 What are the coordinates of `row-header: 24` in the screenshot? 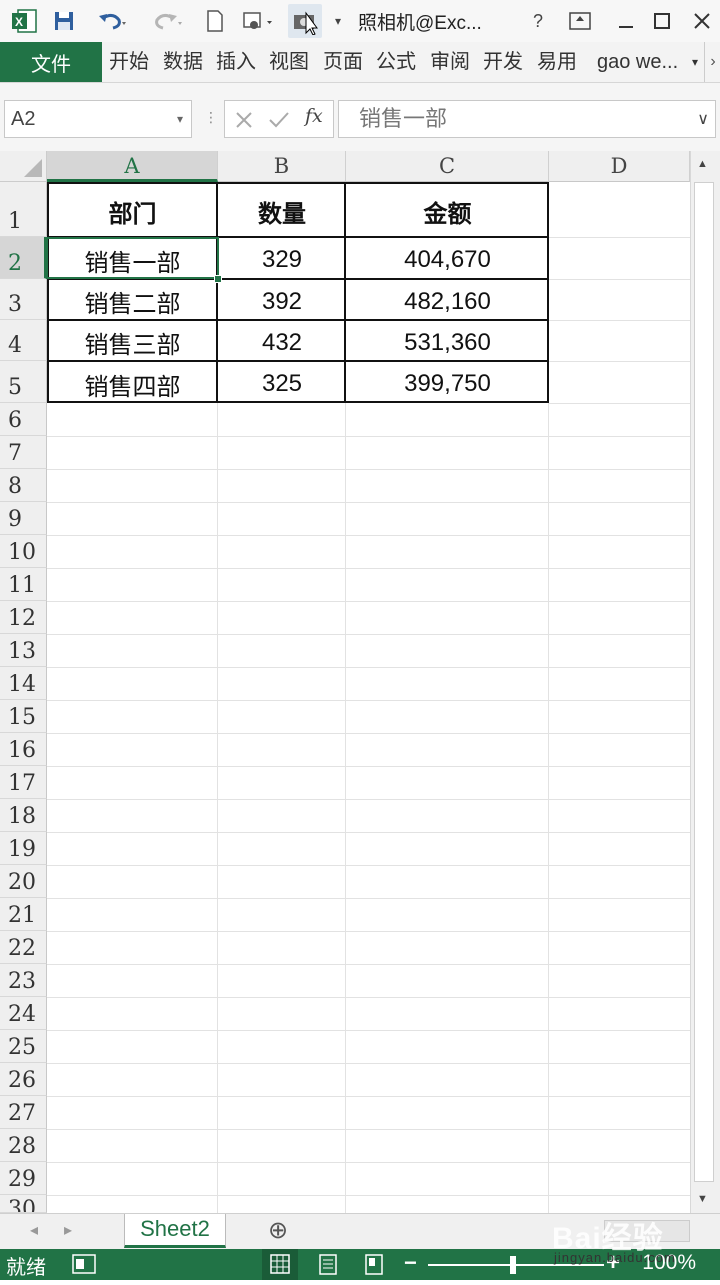 It's located at (23, 1013).